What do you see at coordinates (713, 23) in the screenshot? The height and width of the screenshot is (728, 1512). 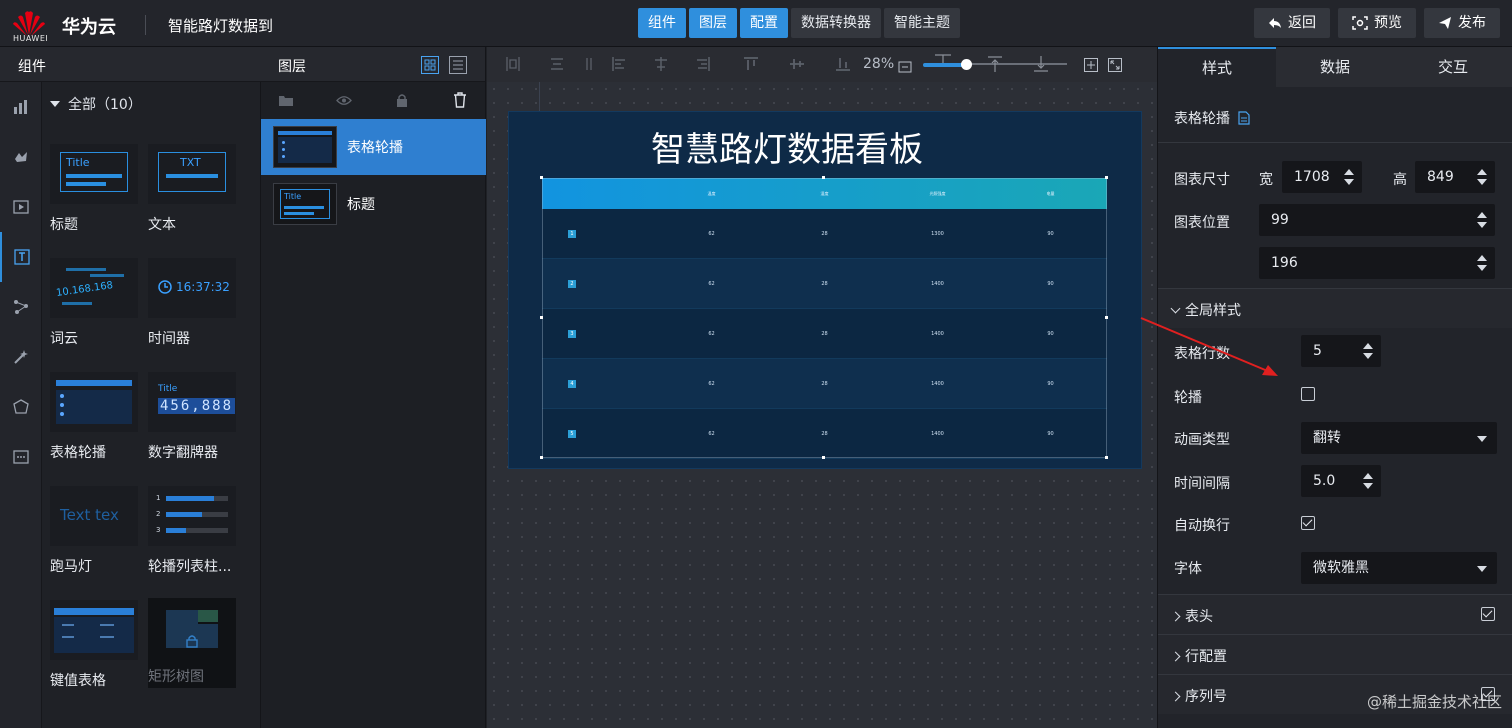 I see `tab-layers: 图层` at bounding box center [713, 23].